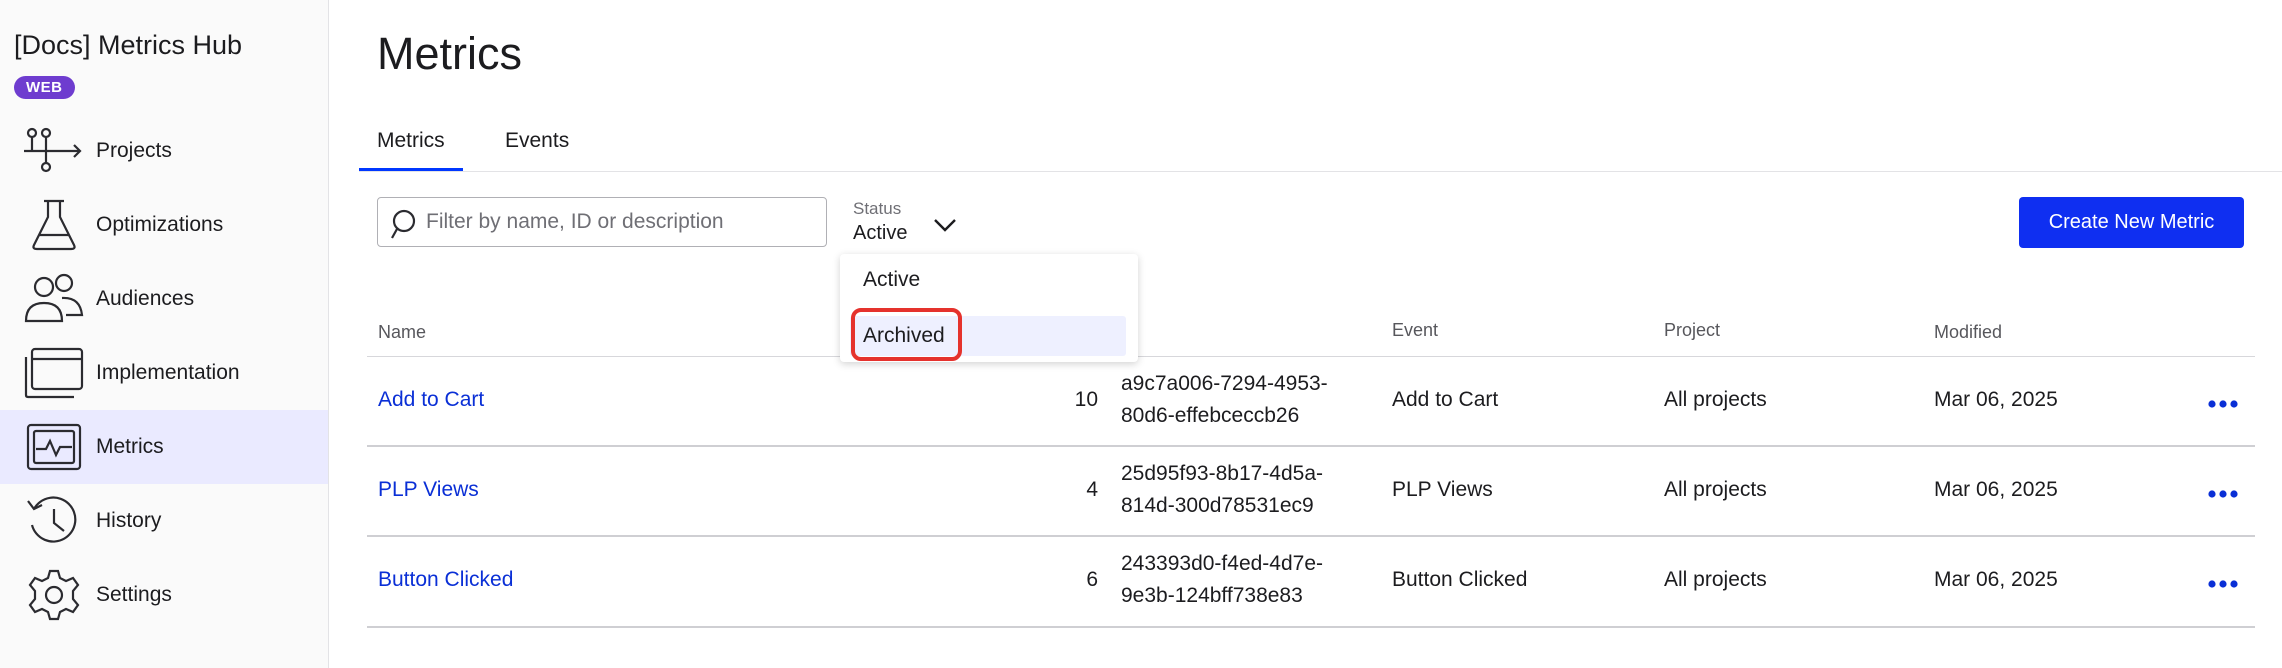 The width and height of the screenshot is (2282, 668). I want to click on projects-icon, so click(54, 151).